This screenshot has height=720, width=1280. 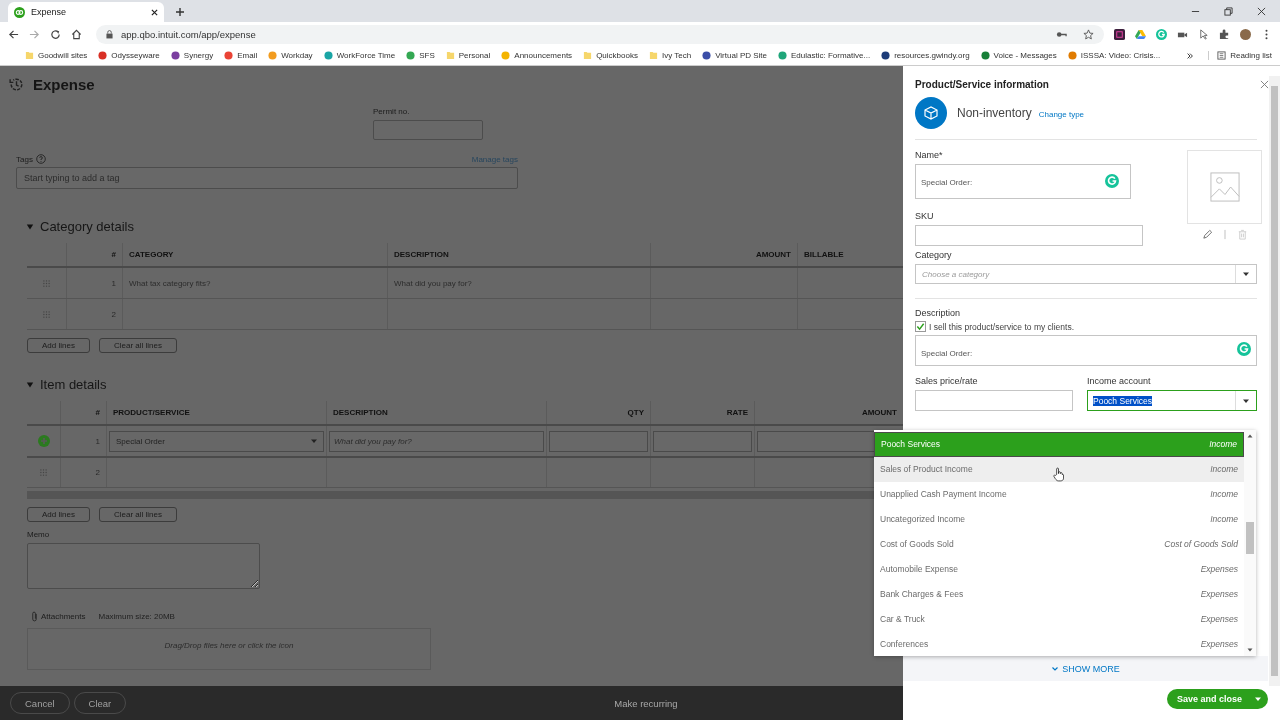 I want to click on cancel-button: Cancel, so click(x=40, y=703).